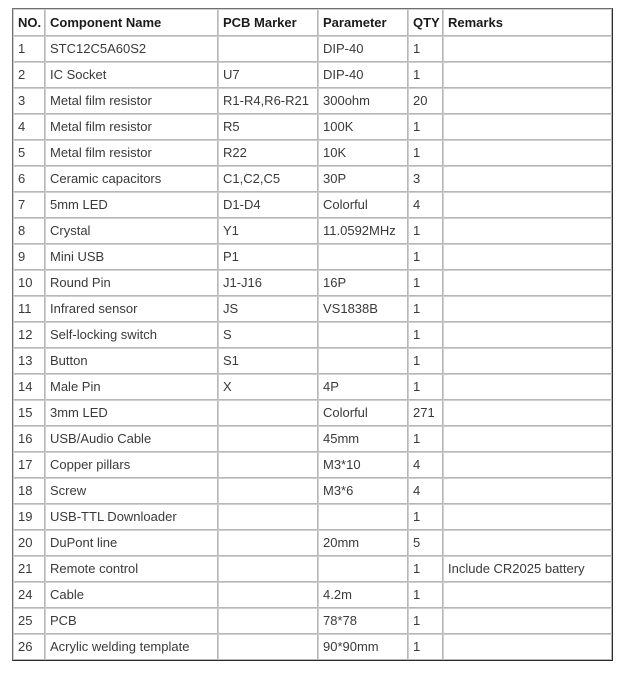 The height and width of the screenshot is (674, 625). What do you see at coordinates (312, 179) in the screenshot?
I see `table-row: 6 Ceramic capacitors C1,C2,C5 30P 3` at bounding box center [312, 179].